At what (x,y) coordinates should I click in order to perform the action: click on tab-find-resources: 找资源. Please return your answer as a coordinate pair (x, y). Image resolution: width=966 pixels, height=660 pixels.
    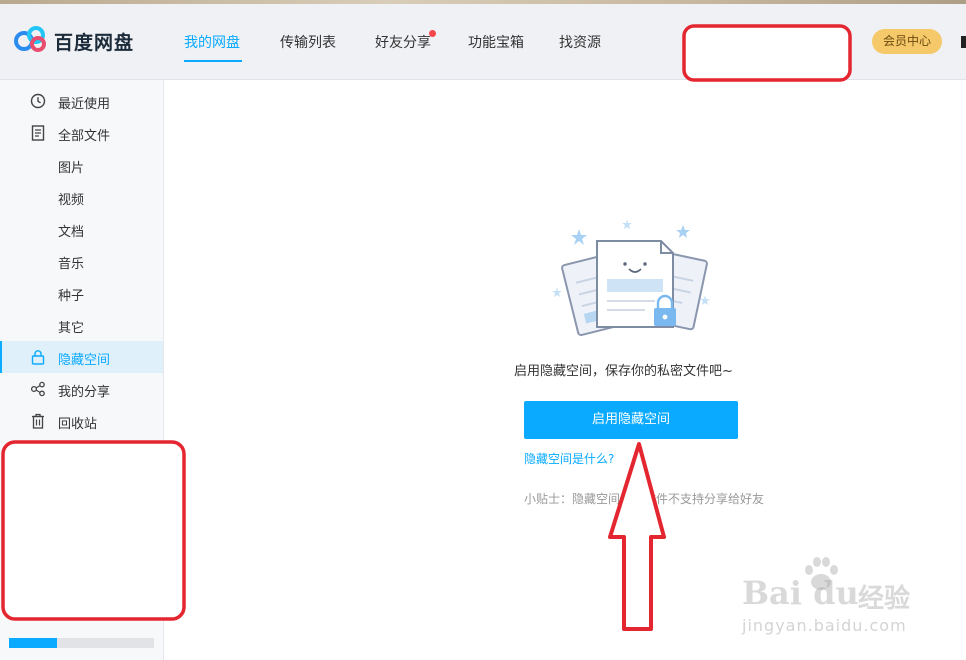
    Looking at the image, I should click on (580, 42).